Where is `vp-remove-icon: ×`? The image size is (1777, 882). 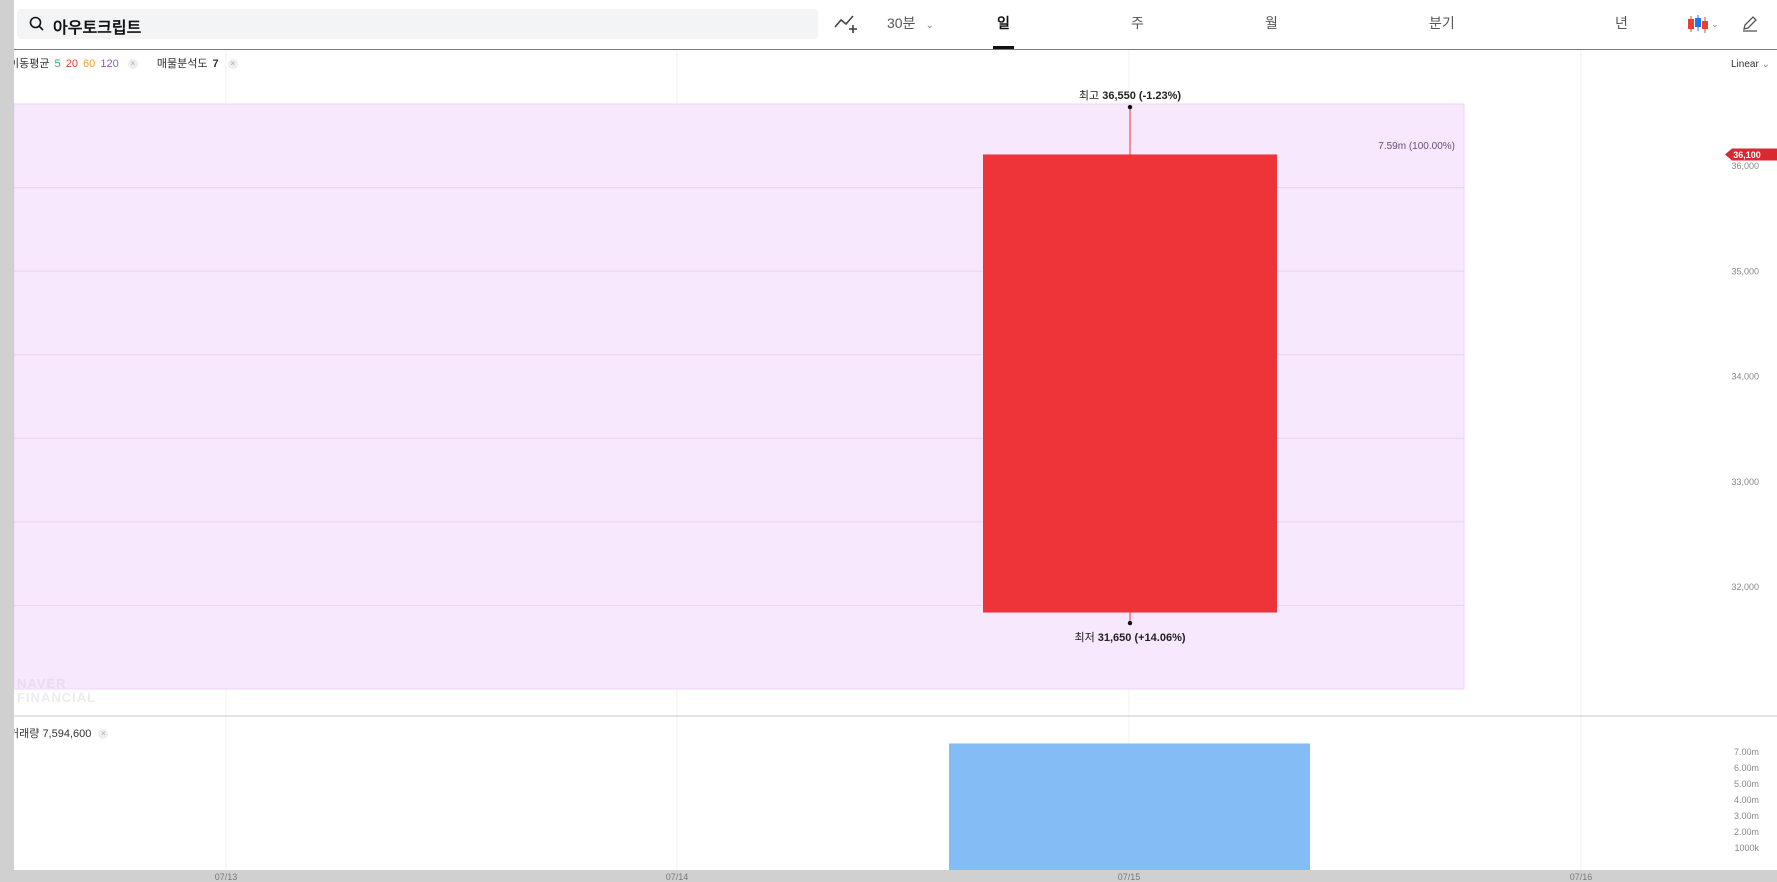
vp-remove-icon: × is located at coordinates (232, 64).